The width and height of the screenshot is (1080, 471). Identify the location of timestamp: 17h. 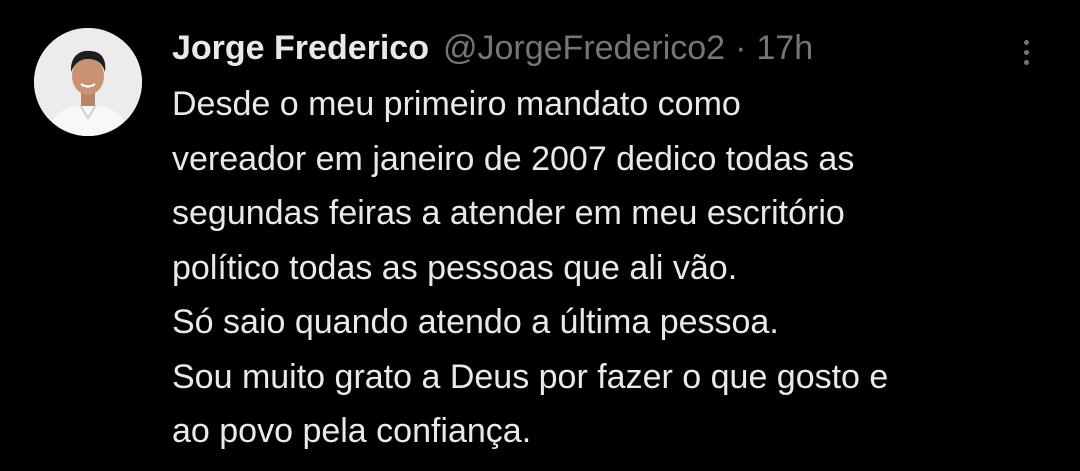
(784, 48).